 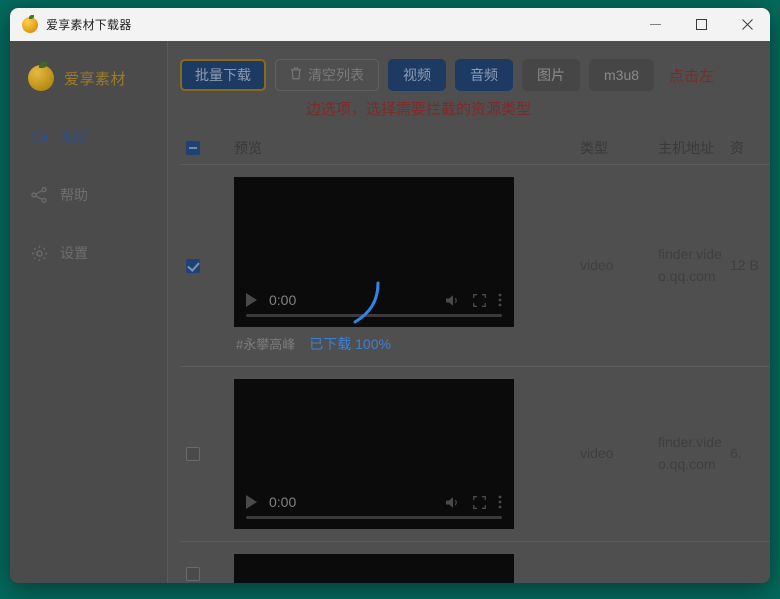 I want to click on brand: 爱享素材, so click(x=88, y=74).